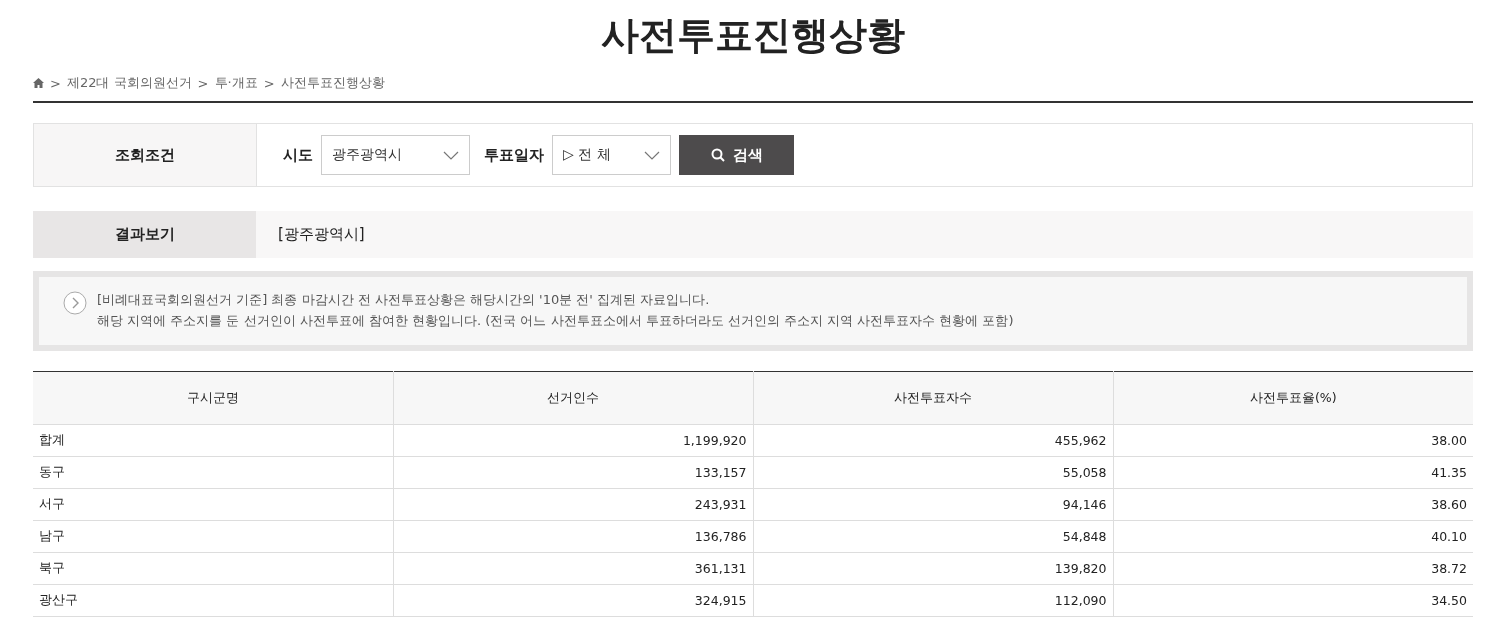  Describe the element at coordinates (573, 600) in the screenshot. I see `table-cell: 324,915` at that location.